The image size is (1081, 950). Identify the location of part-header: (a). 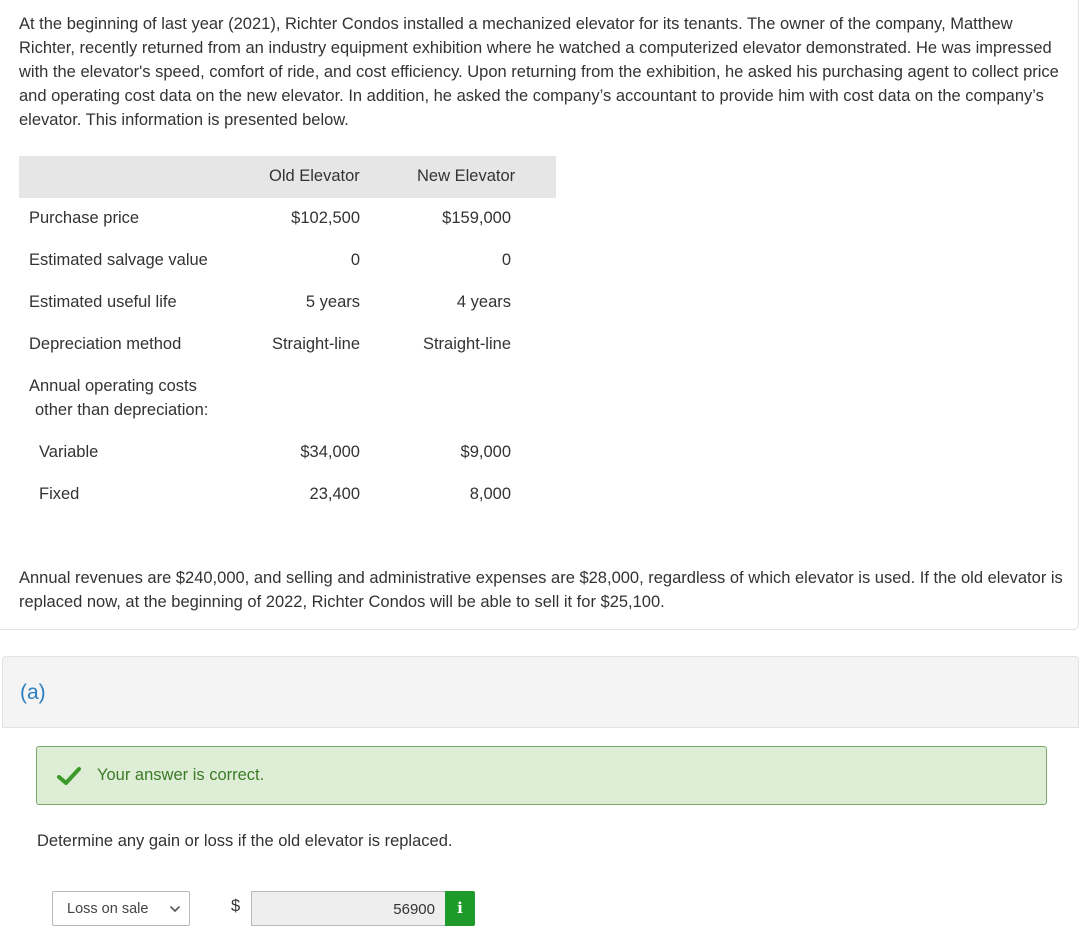
(540, 692).